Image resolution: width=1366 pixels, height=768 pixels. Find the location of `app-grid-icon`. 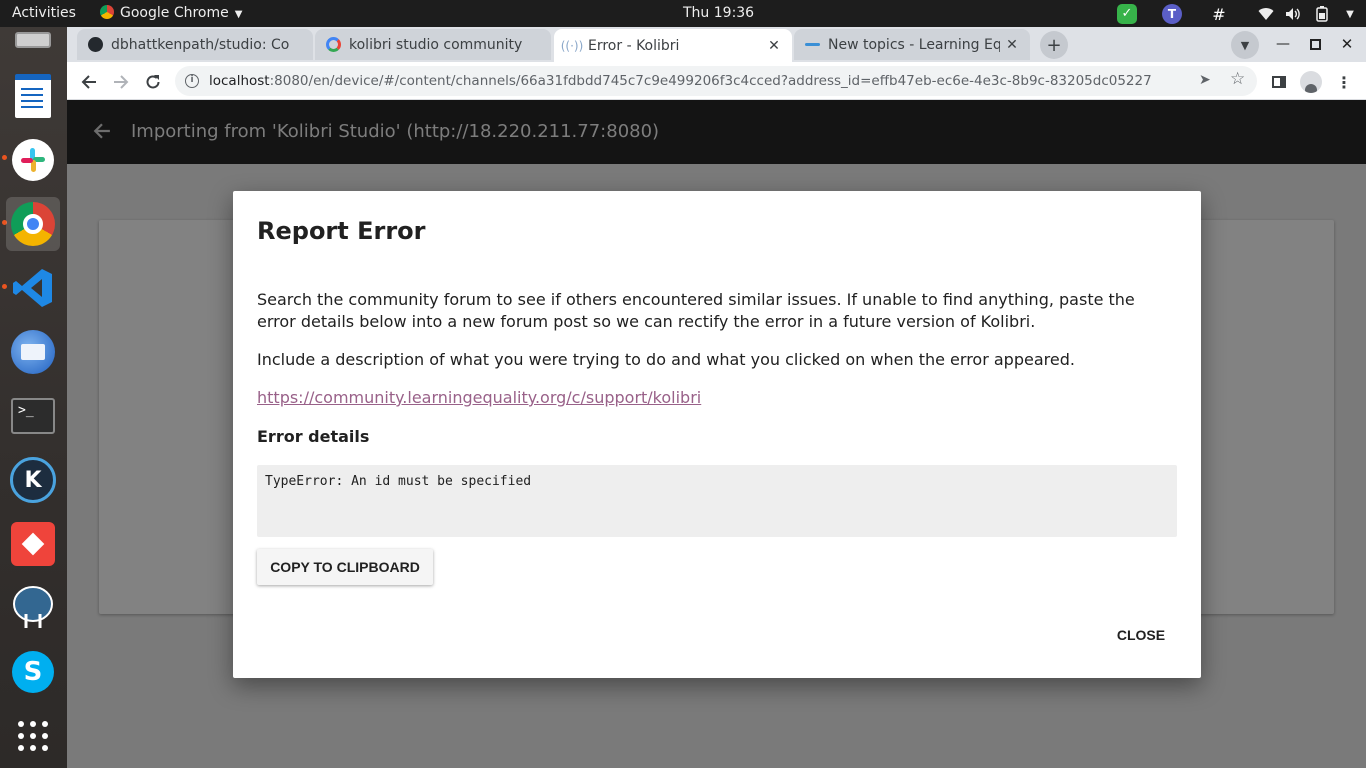

app-grid-icon is located at coordinates (33, 736).